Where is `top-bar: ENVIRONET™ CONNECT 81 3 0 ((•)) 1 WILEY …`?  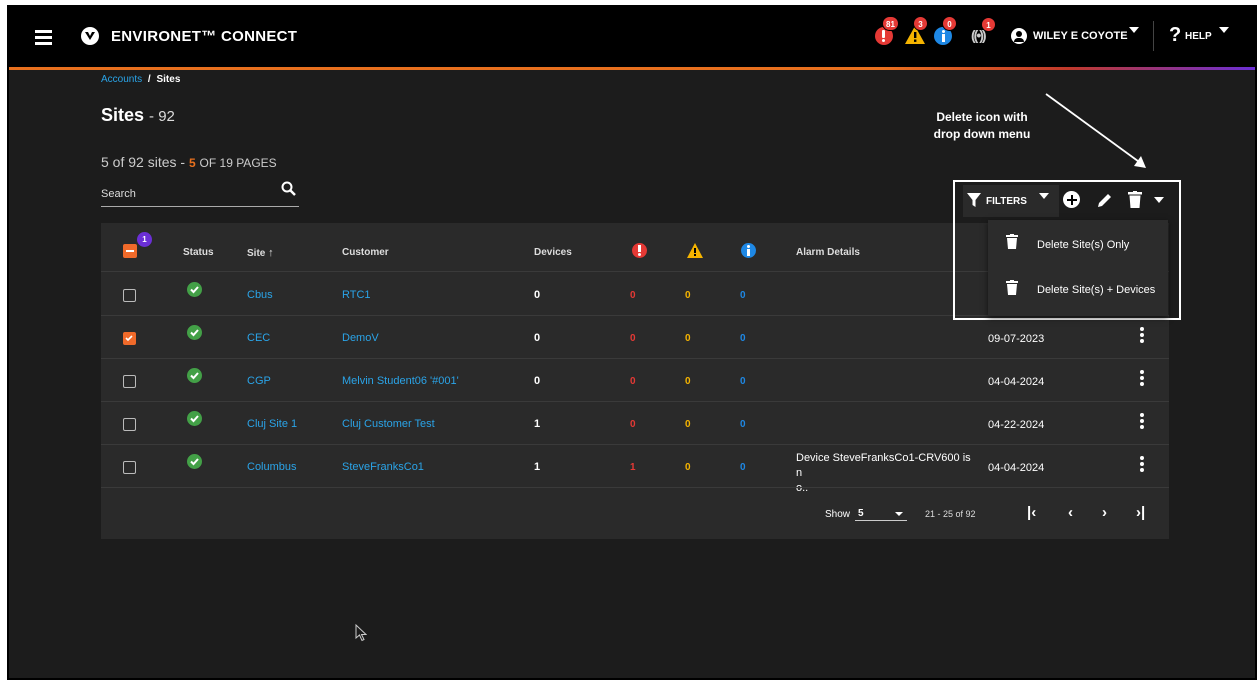
top-bar: ENVIRONET™ CONNECT 81 3 0 ((•)) 1 WILEY … is located at coordinates (632, 37).